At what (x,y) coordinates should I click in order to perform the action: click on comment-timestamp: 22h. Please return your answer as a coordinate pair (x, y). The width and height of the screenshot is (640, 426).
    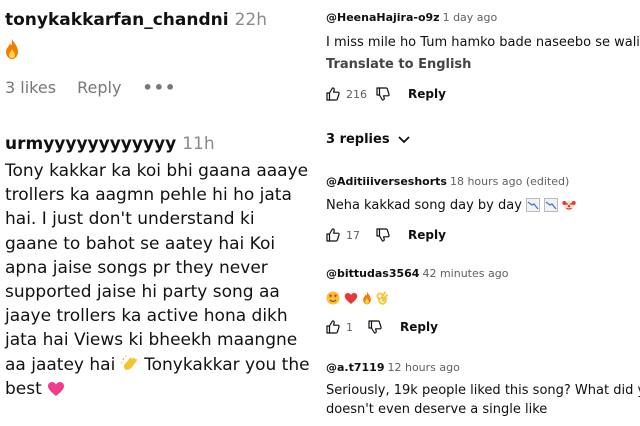
    Looking at the image, I should click on (250, 20).